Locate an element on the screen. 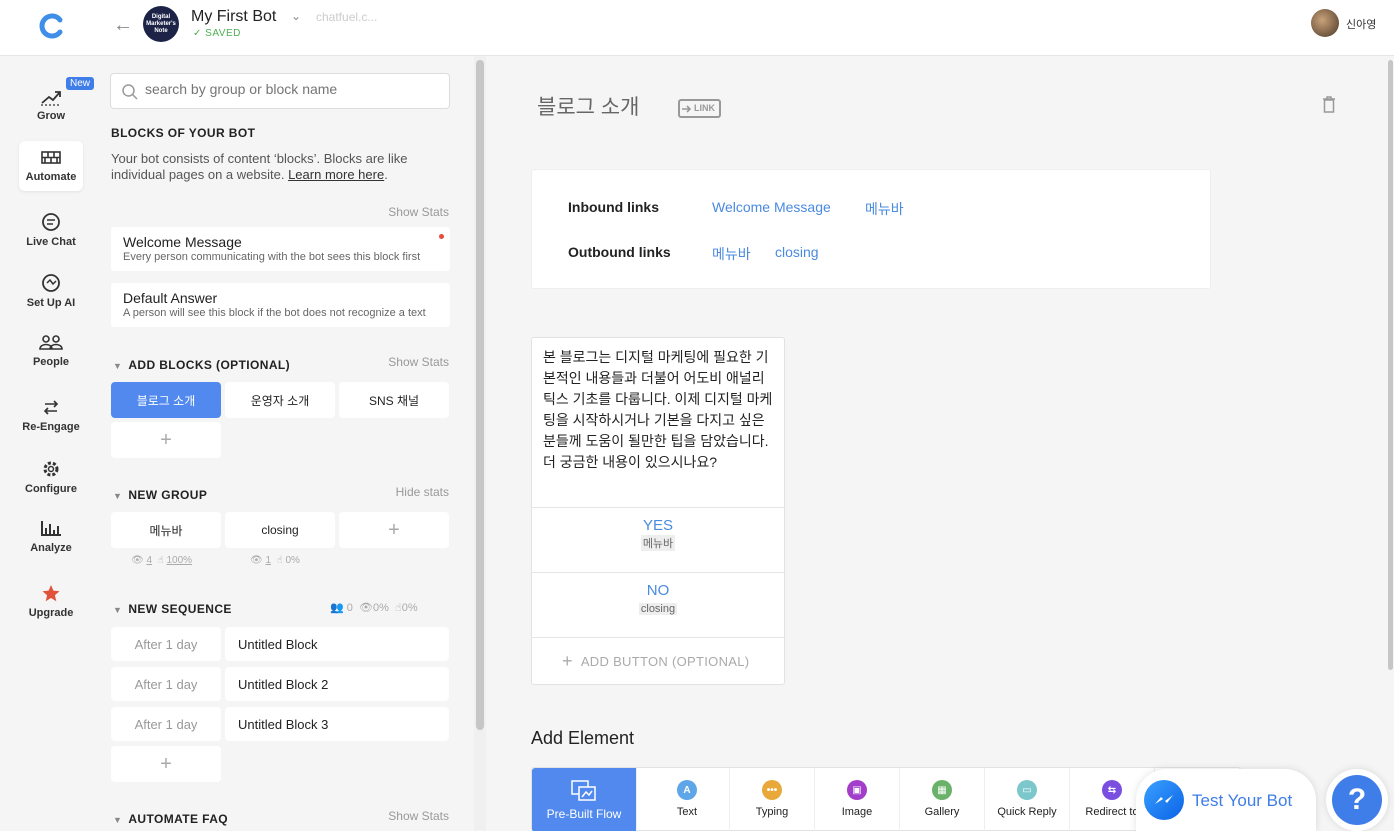  outbound-link: closing is located at coordinates (797, 252).